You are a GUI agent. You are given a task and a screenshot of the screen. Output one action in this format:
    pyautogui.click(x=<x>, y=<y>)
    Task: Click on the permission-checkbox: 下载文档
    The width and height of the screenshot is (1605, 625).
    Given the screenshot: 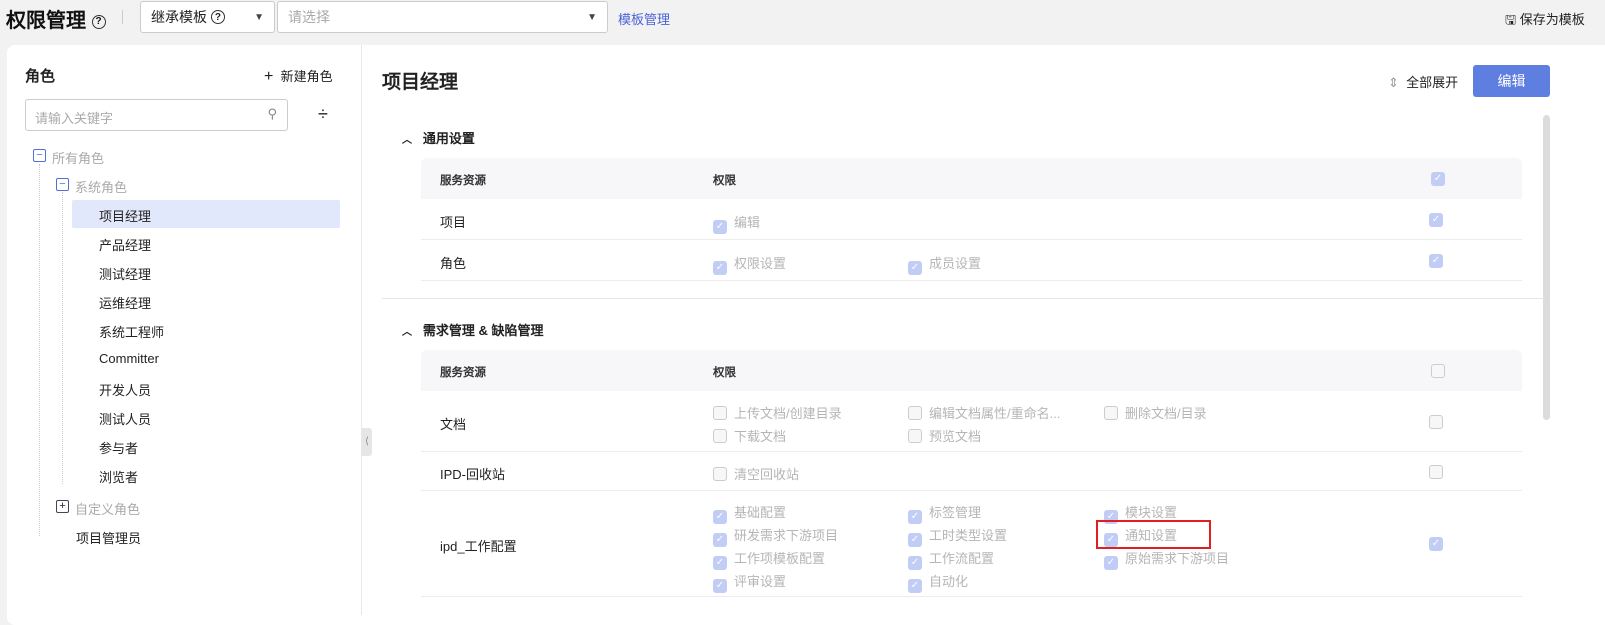 What is the action you would take?
    pyautogui.click(x=749, y=435)
    